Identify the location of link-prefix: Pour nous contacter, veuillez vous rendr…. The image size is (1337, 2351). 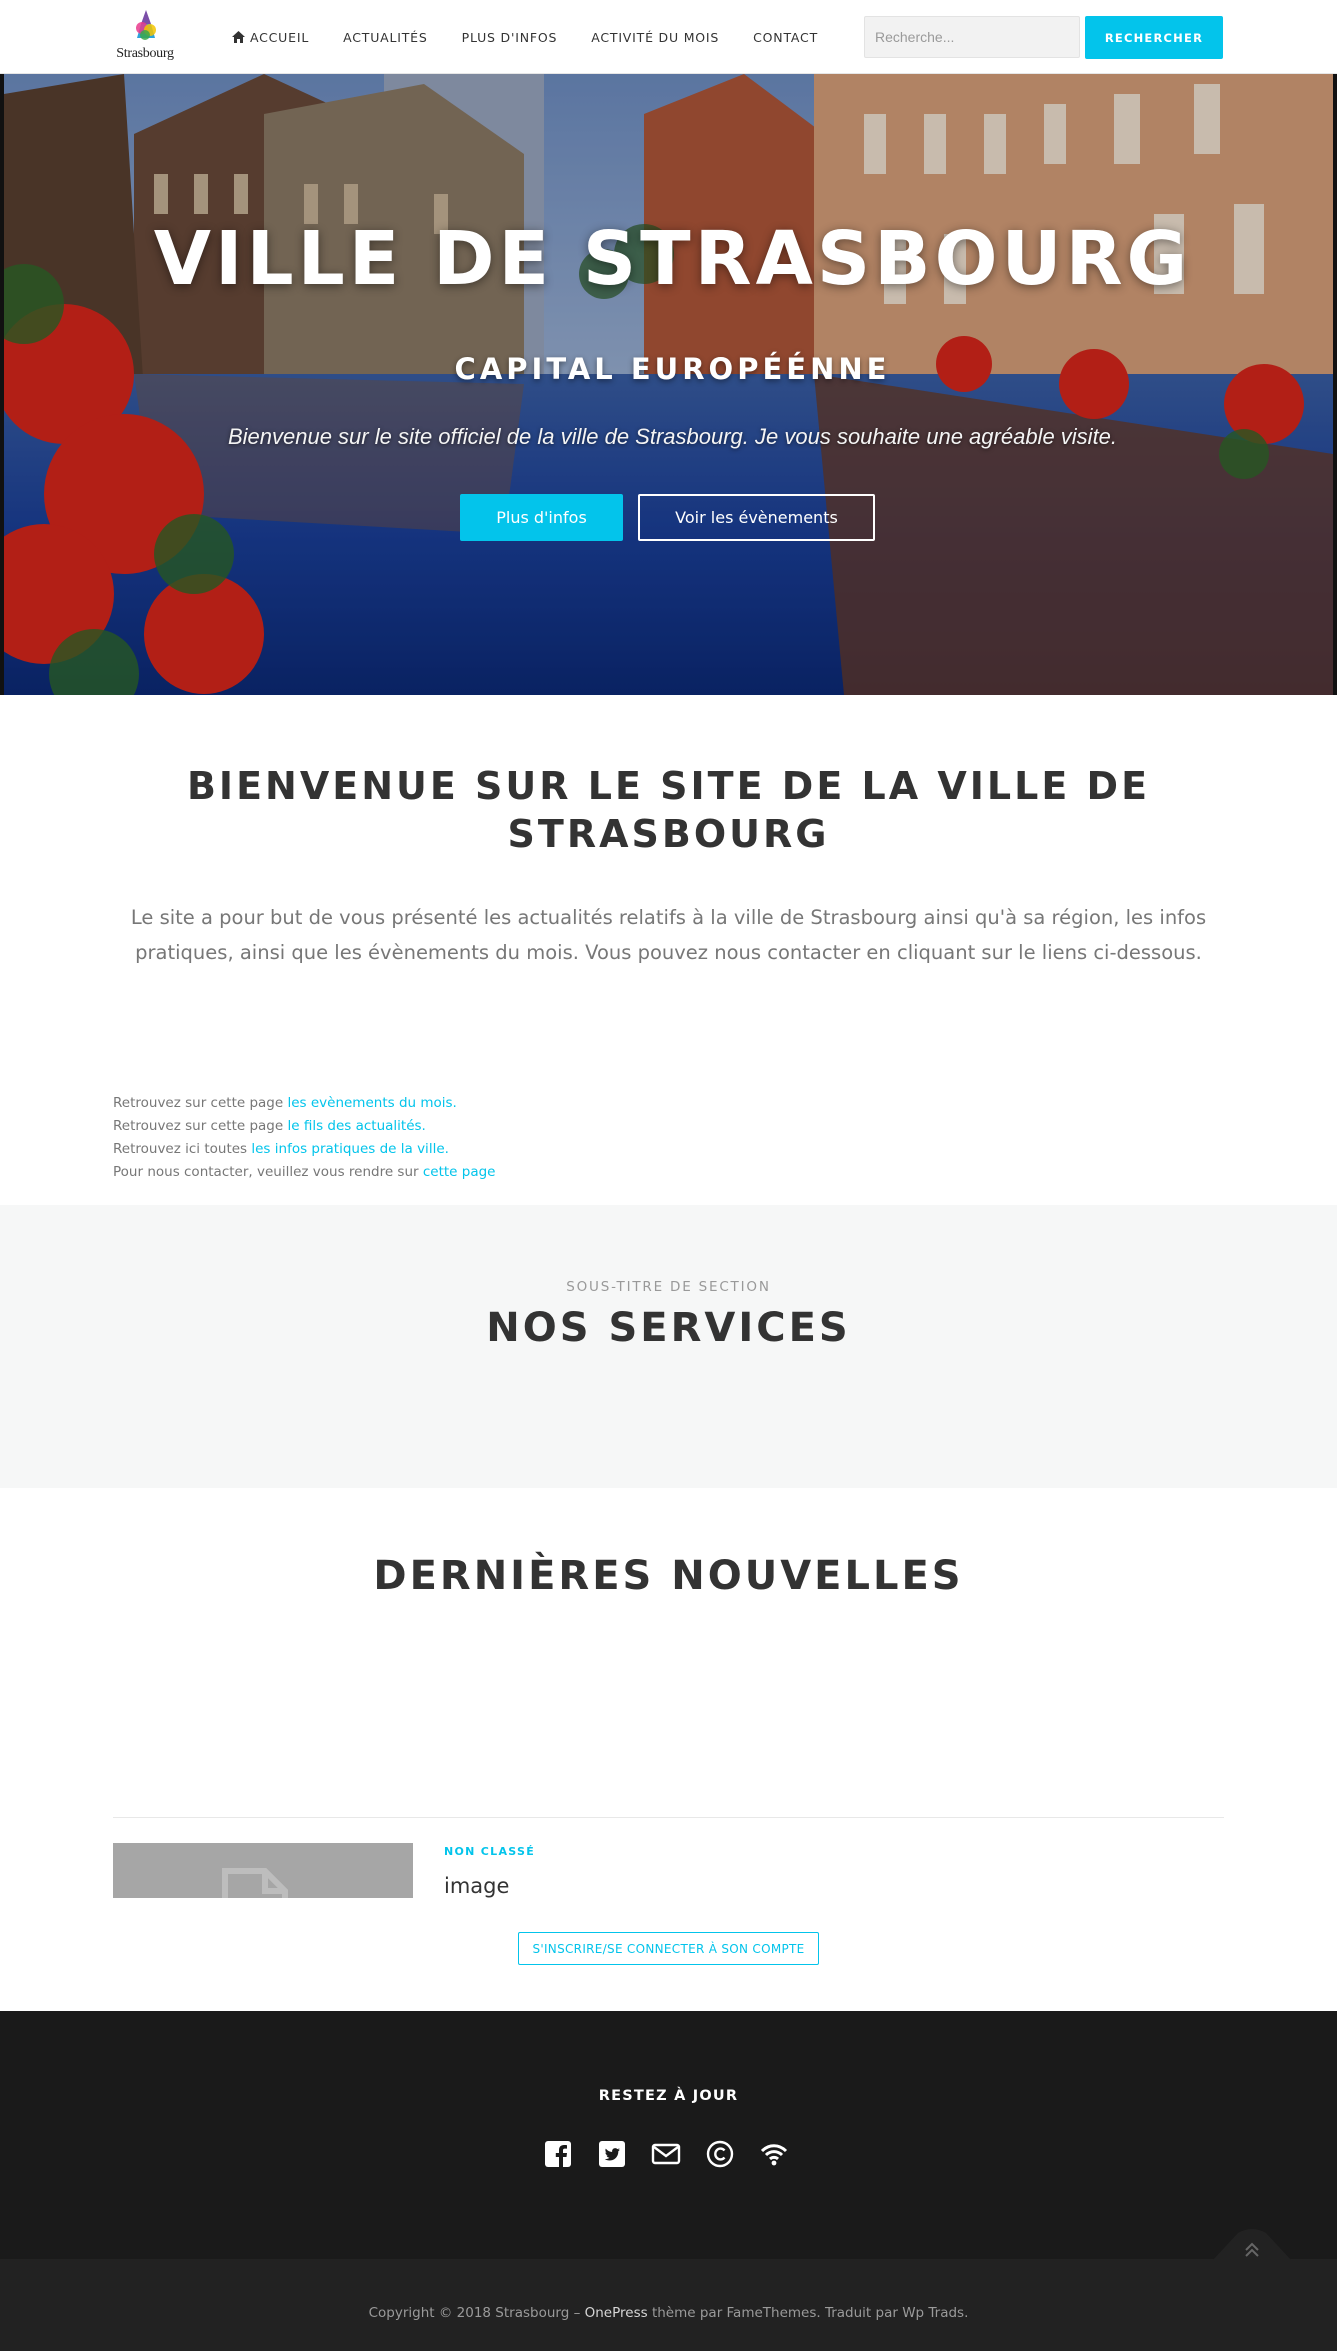
(268, 1172).